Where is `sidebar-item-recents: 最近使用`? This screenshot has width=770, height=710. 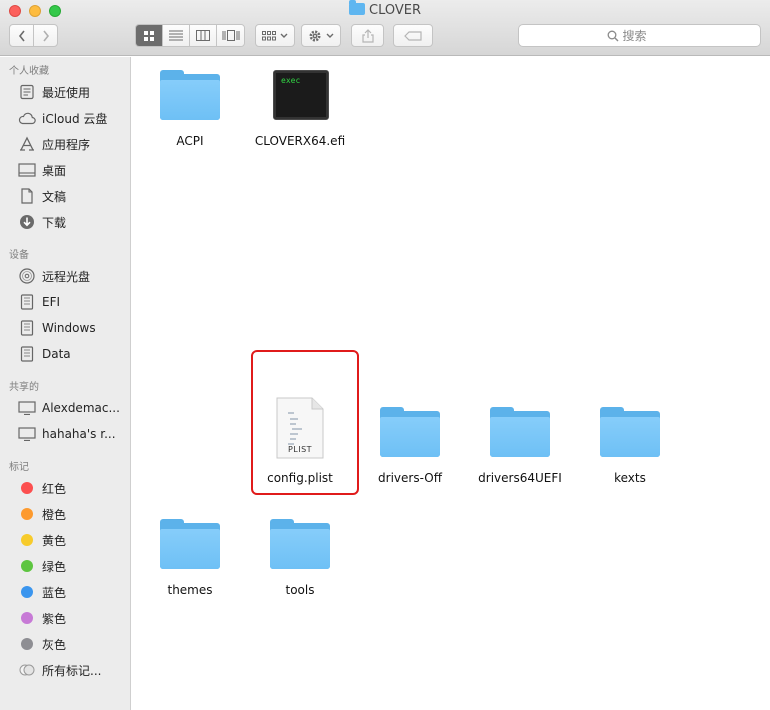 sidebar-item-recents: 最近使用 is located at coordinates (65, 92).